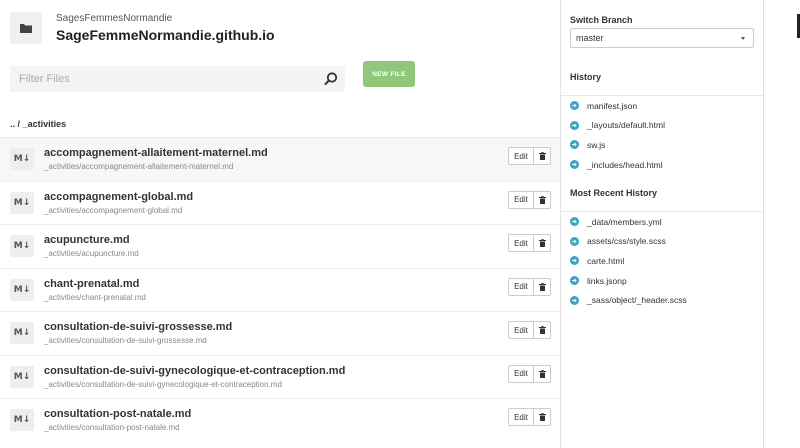 This screenshot has width=800, height=448. Describe the element at coordinates (743, 38) in the screenshot. I see `chevron-down-icon` at that location.